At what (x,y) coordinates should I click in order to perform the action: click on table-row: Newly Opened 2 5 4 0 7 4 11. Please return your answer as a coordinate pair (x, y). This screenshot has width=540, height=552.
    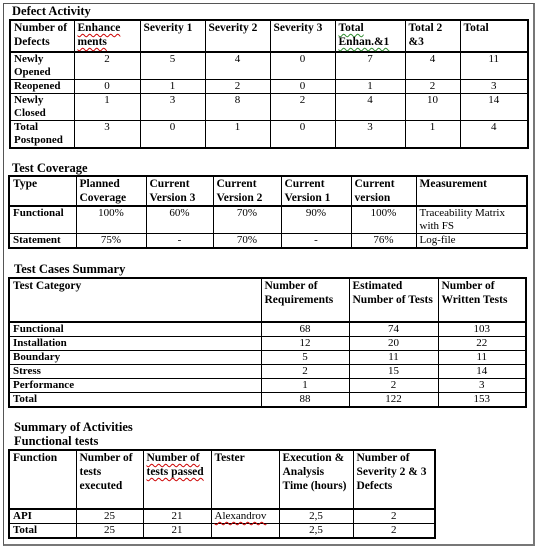
    Looking at the image, I should click on (269, 65).